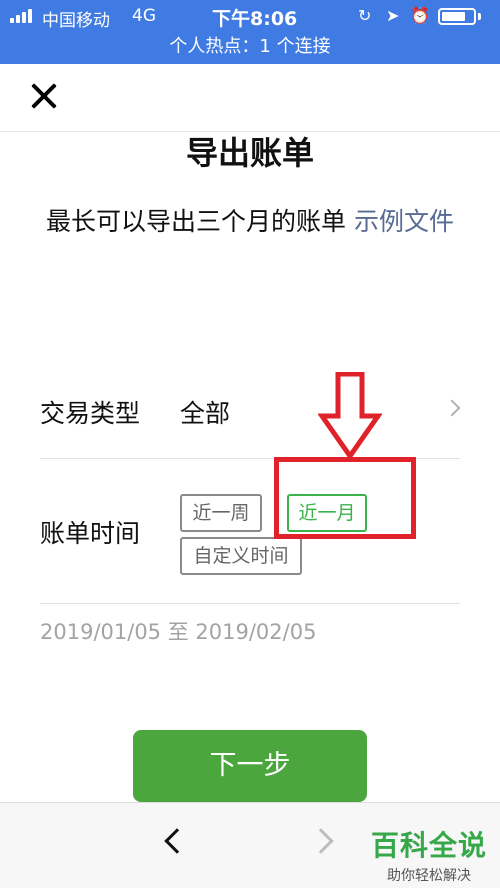 This screenshot has height=888, width=500. Describe the element at coordinates (144, 16) in the screenshot. I see `network-type: 4G` at that location.